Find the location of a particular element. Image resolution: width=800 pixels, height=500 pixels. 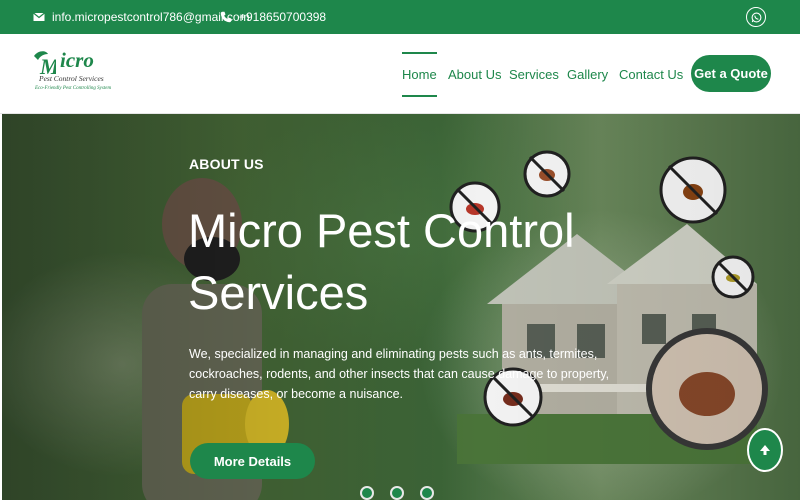

leaf-logo-icon: M is located at coordinates (45, 63).